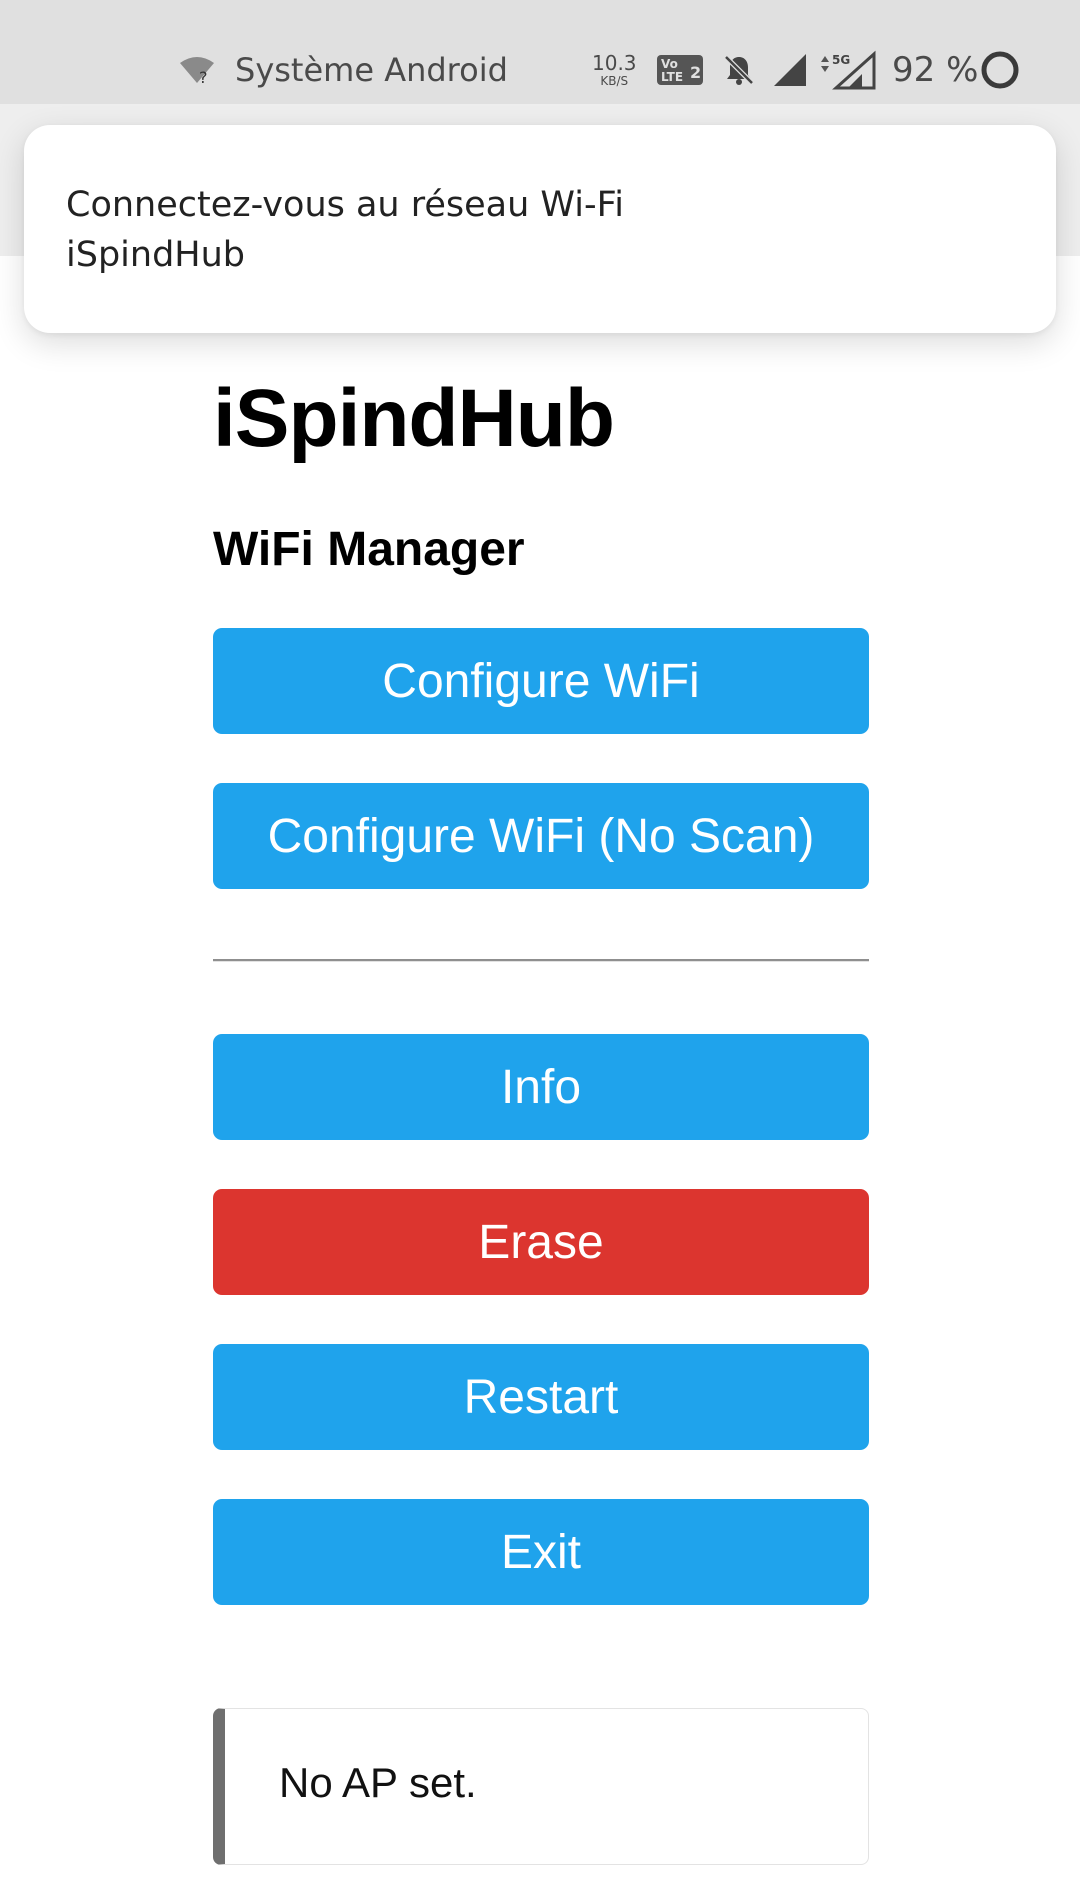 The height and width of the screenshot is (1888, 1080). I want to click on restart-button: Restart, so click(541, 1397).